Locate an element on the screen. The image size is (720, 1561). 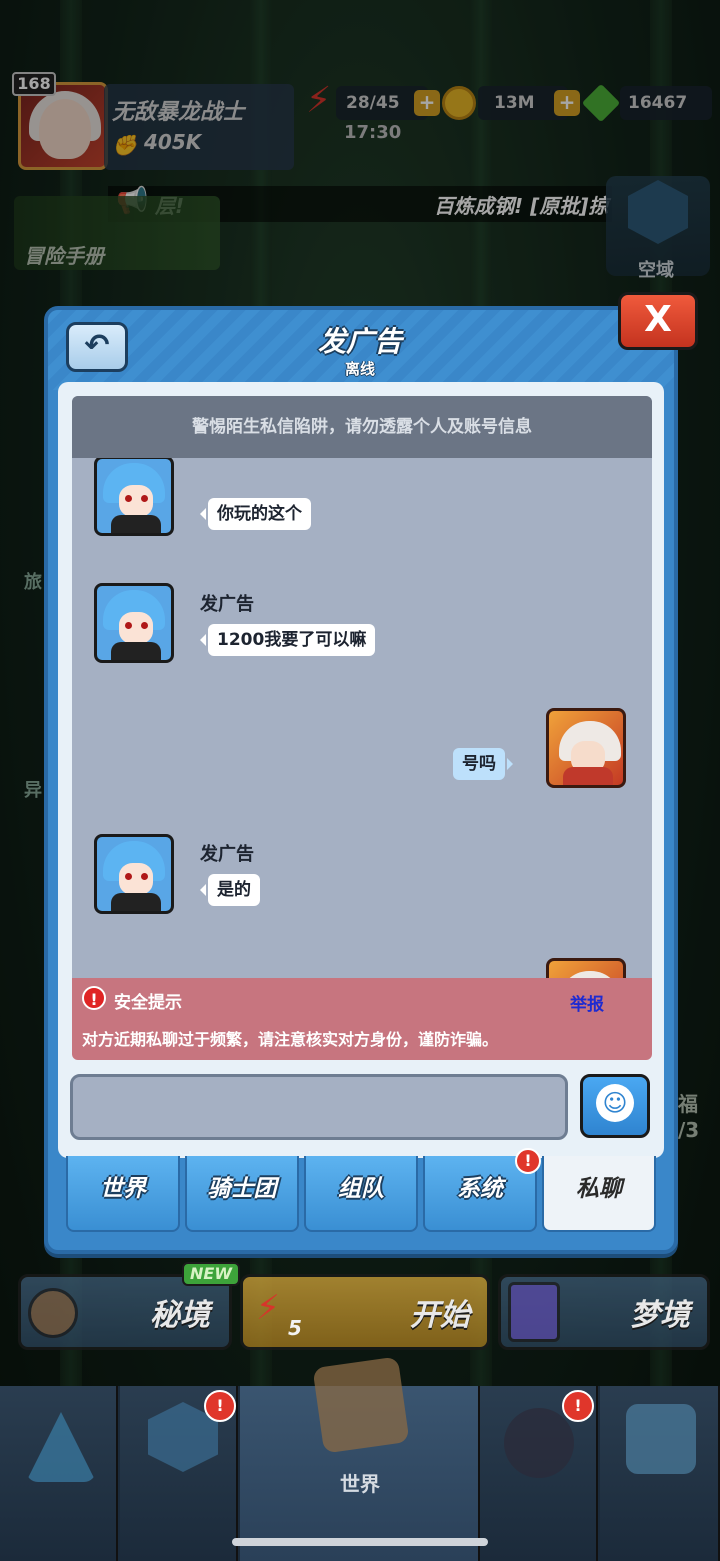
target-icon is located at coordinates (53, 1313).